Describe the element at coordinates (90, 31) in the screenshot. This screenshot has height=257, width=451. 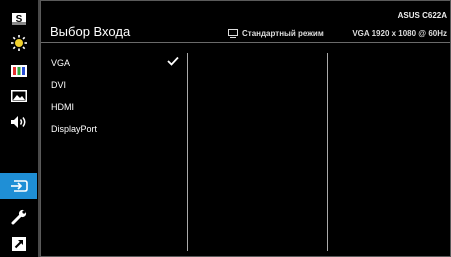
I see `page-title: Выбор Входа` at that location.